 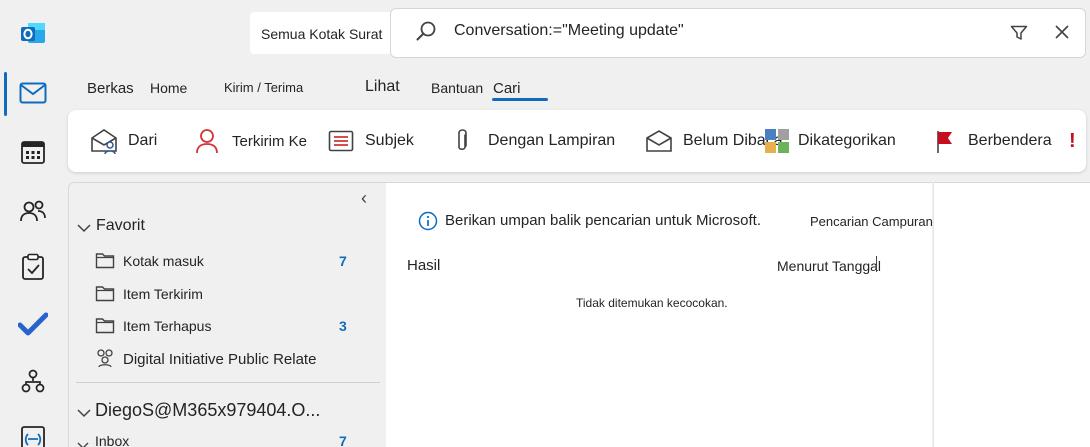 What do you see at coordinates (110, 88) in the screenshot?
I see `tab-berkas: Berkas` at bounding box center [110, 88].